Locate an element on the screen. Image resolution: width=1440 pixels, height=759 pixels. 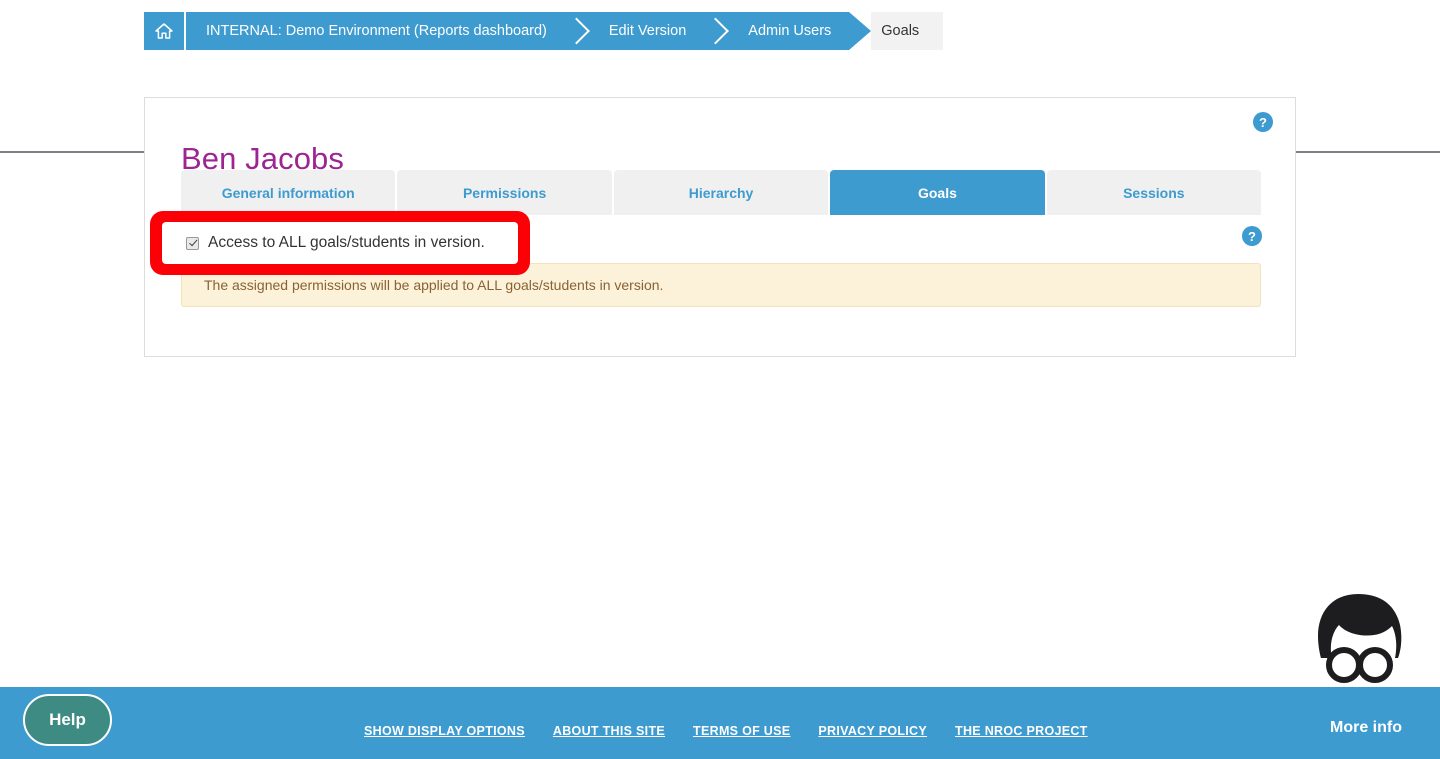
tab-label: General information is located at coordinates (288, 192).